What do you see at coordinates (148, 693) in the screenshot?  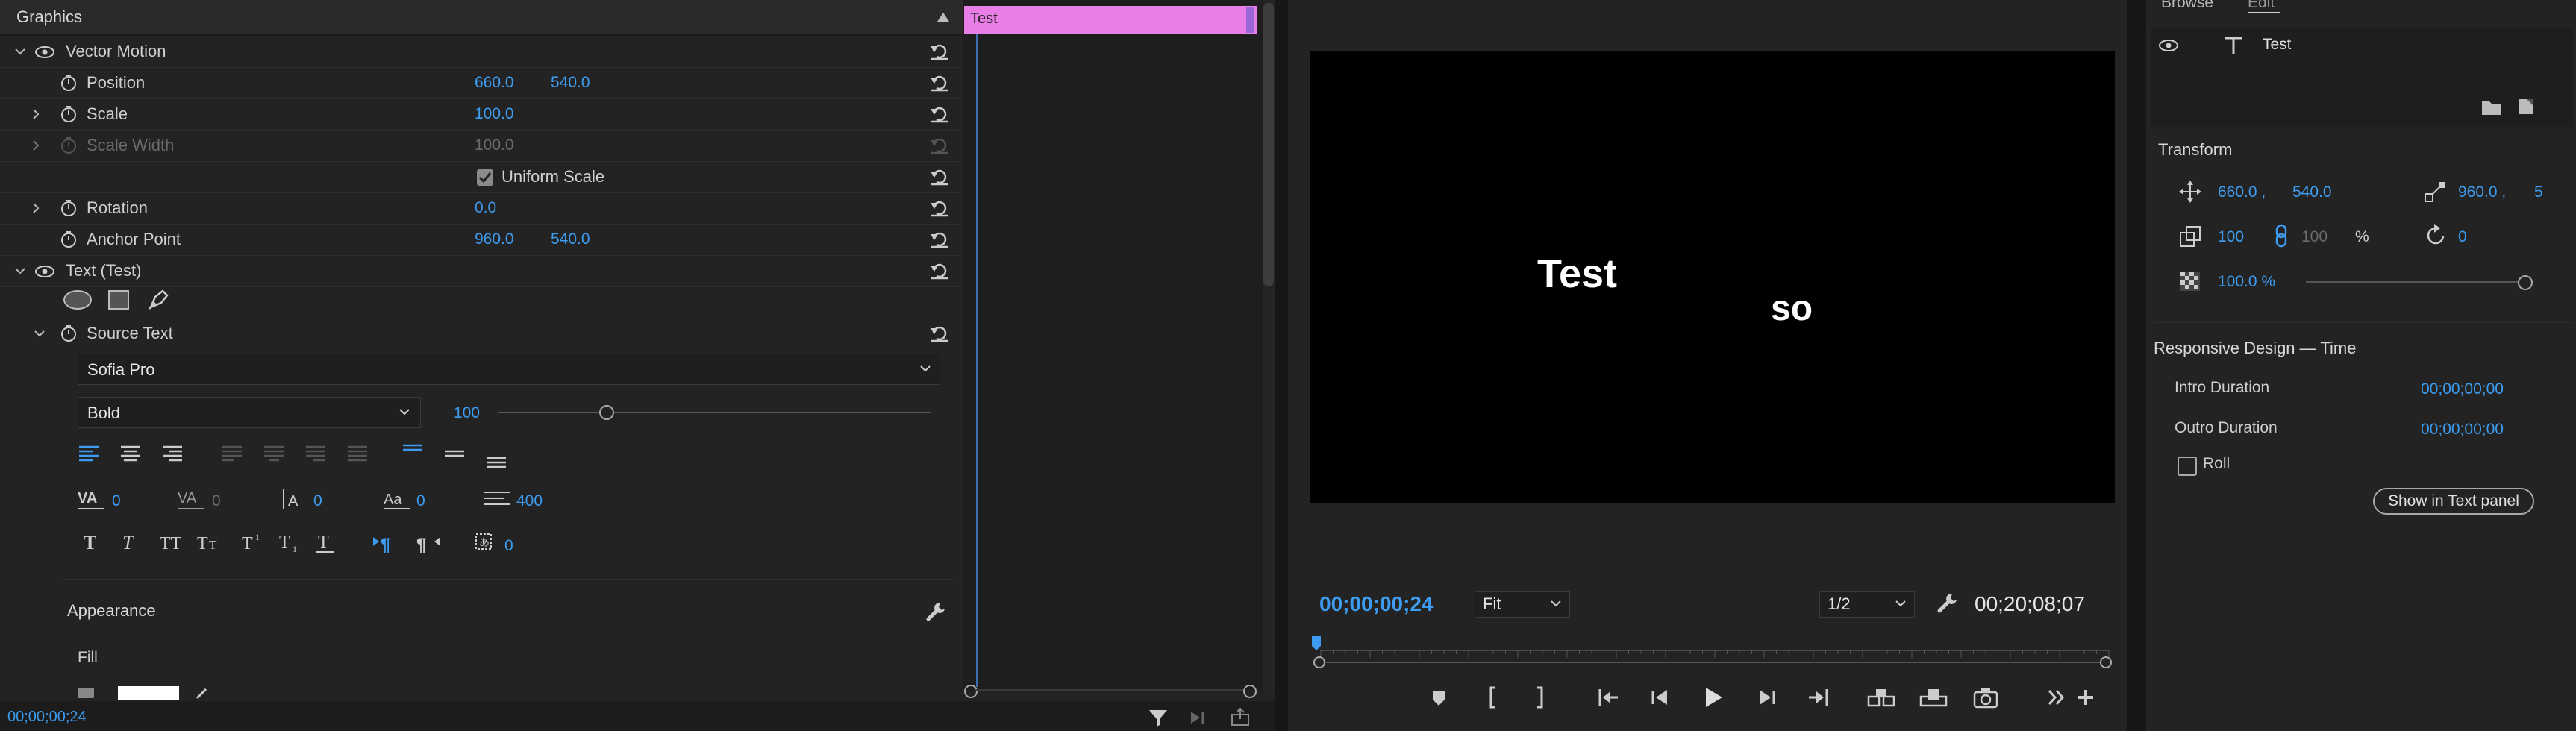 I see `fill-color-swatch` at bounding box center [148, 693].